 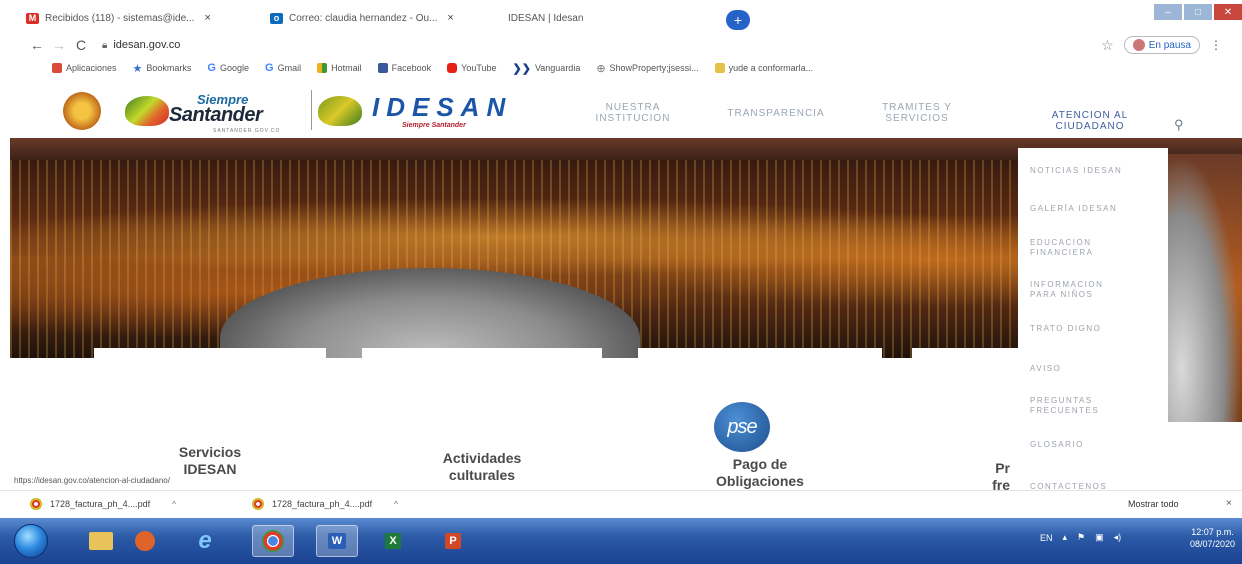 I want to click on bookmark-item: Facebook, so click(x=404, y=68).